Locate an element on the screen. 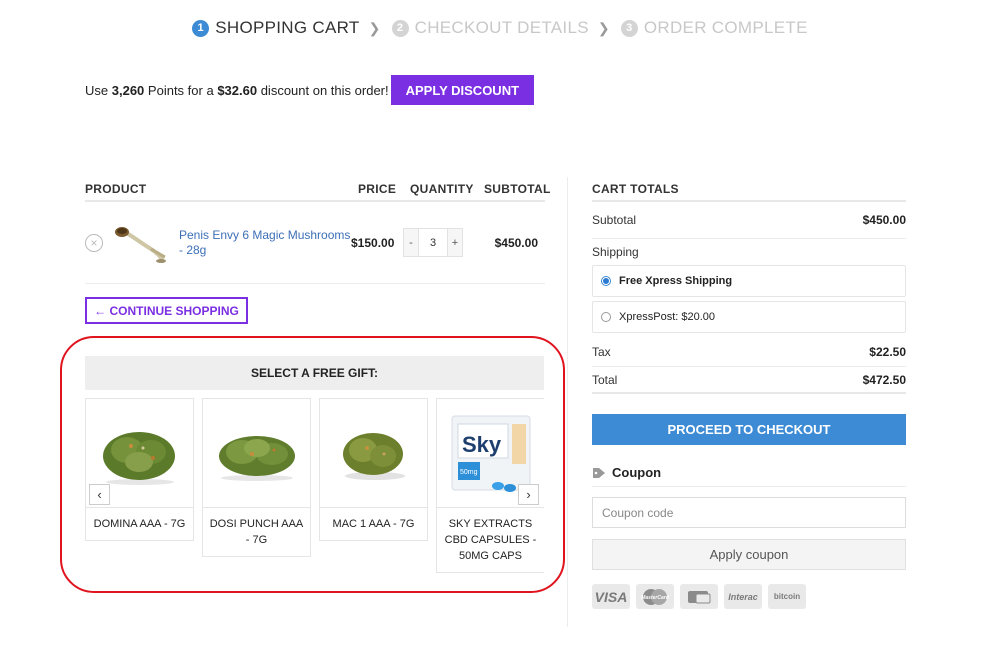 The height and width of the screenshot is (649, 1000). quantity-input: 3 is located at coordinates (433, 242).